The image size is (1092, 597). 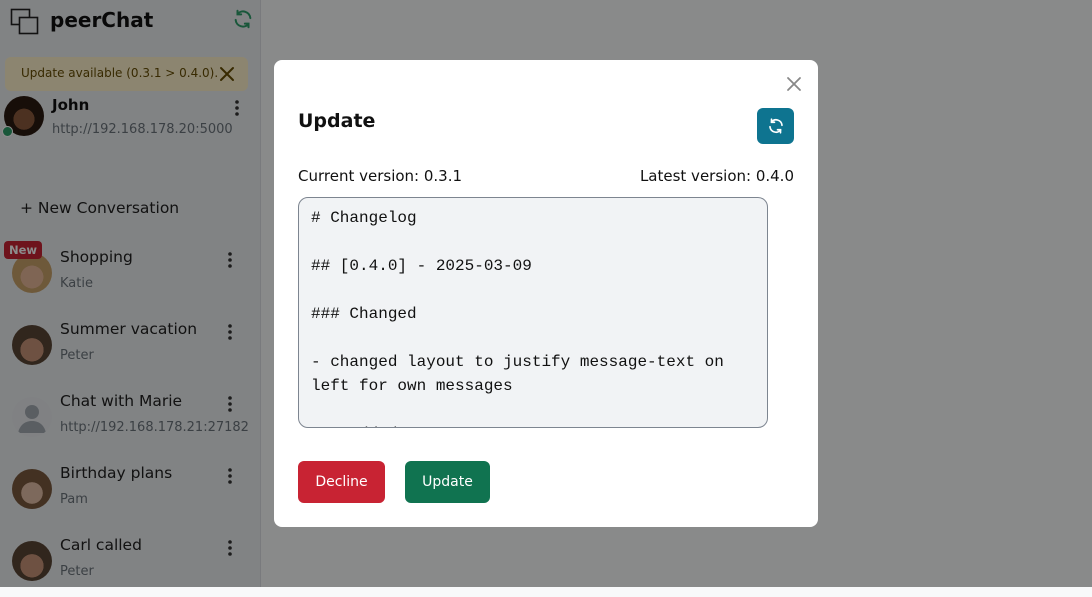 I want to click on dialog-title: Update, so click(x=337, y=121).